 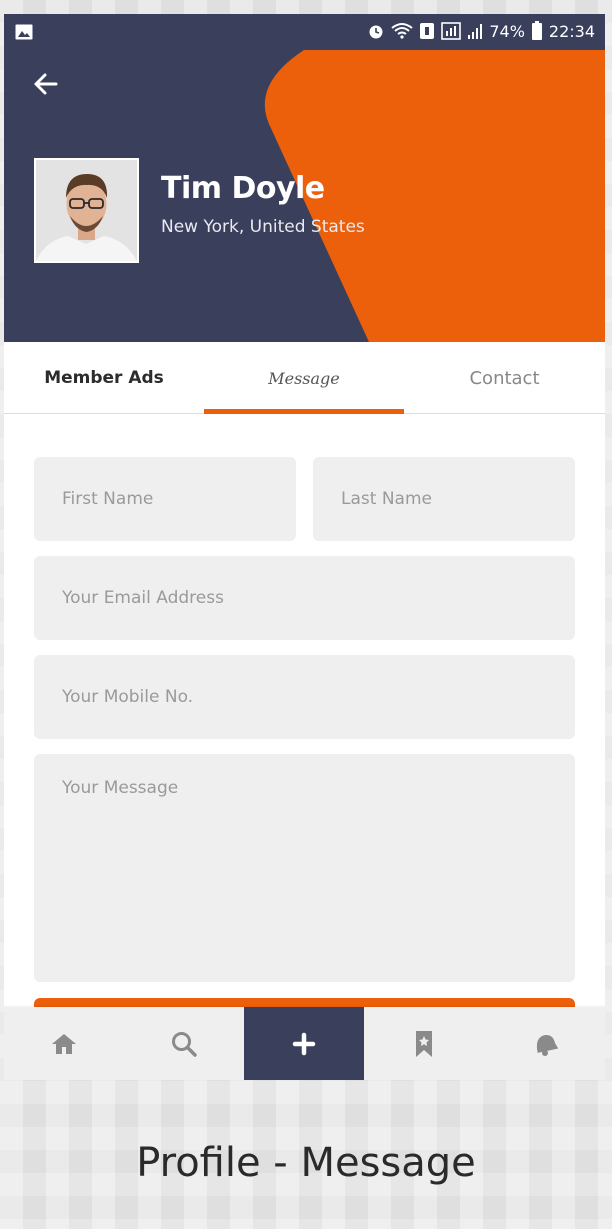 I want to click on nav-home-button, so click(x=64, y=1043).